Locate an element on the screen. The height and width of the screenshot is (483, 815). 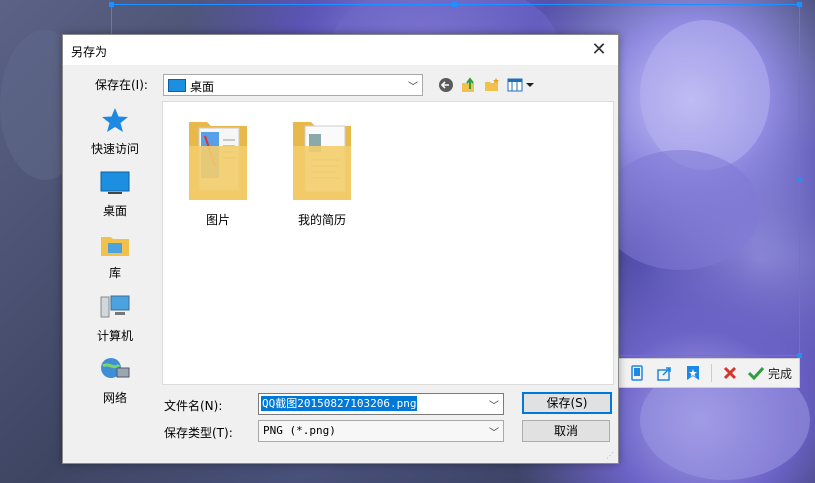
places-bar: 快速访问 桌面 库 计算机 网络 is located at coordinates (115, 277).